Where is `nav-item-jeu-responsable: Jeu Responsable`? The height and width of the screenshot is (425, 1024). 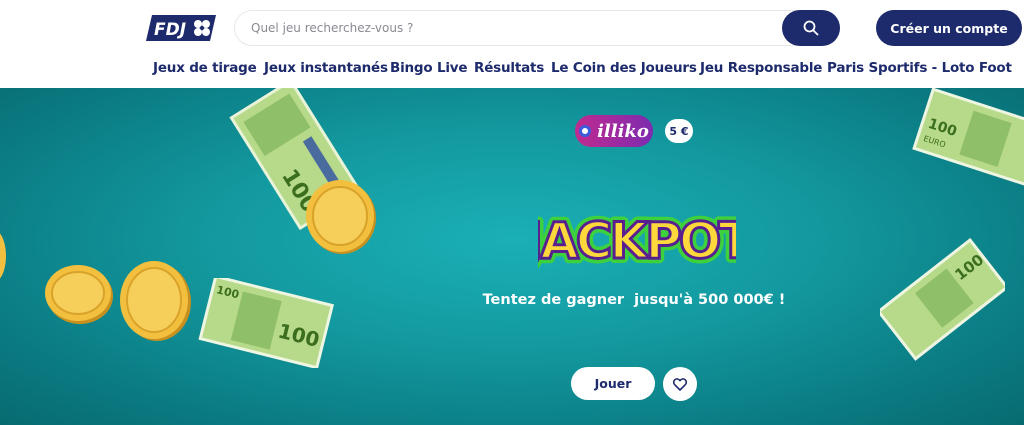 nav-item-jeu-responsable: Jeu Responsable is located at coordinates (761, 68).